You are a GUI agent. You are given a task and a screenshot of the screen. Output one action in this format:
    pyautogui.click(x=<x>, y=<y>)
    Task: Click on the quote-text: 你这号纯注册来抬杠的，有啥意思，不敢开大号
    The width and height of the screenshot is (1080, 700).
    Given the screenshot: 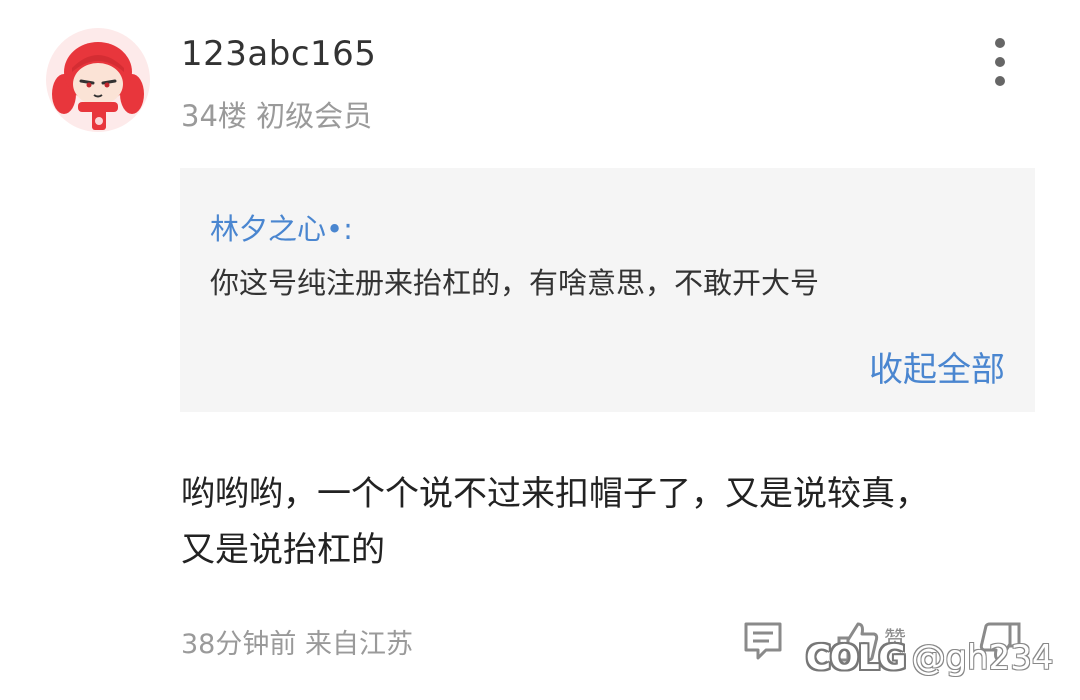 What is the action you would take?
    pyautogui.click(x=515, y=283)
    